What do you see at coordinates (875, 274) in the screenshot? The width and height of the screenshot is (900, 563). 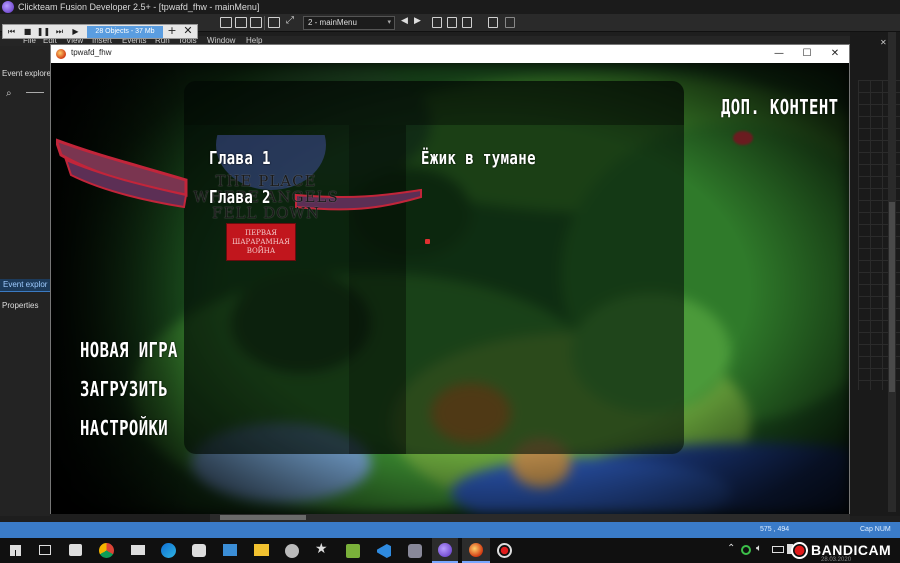 I see `editor-right-strip: ✕` at bounding box center [875, 274].